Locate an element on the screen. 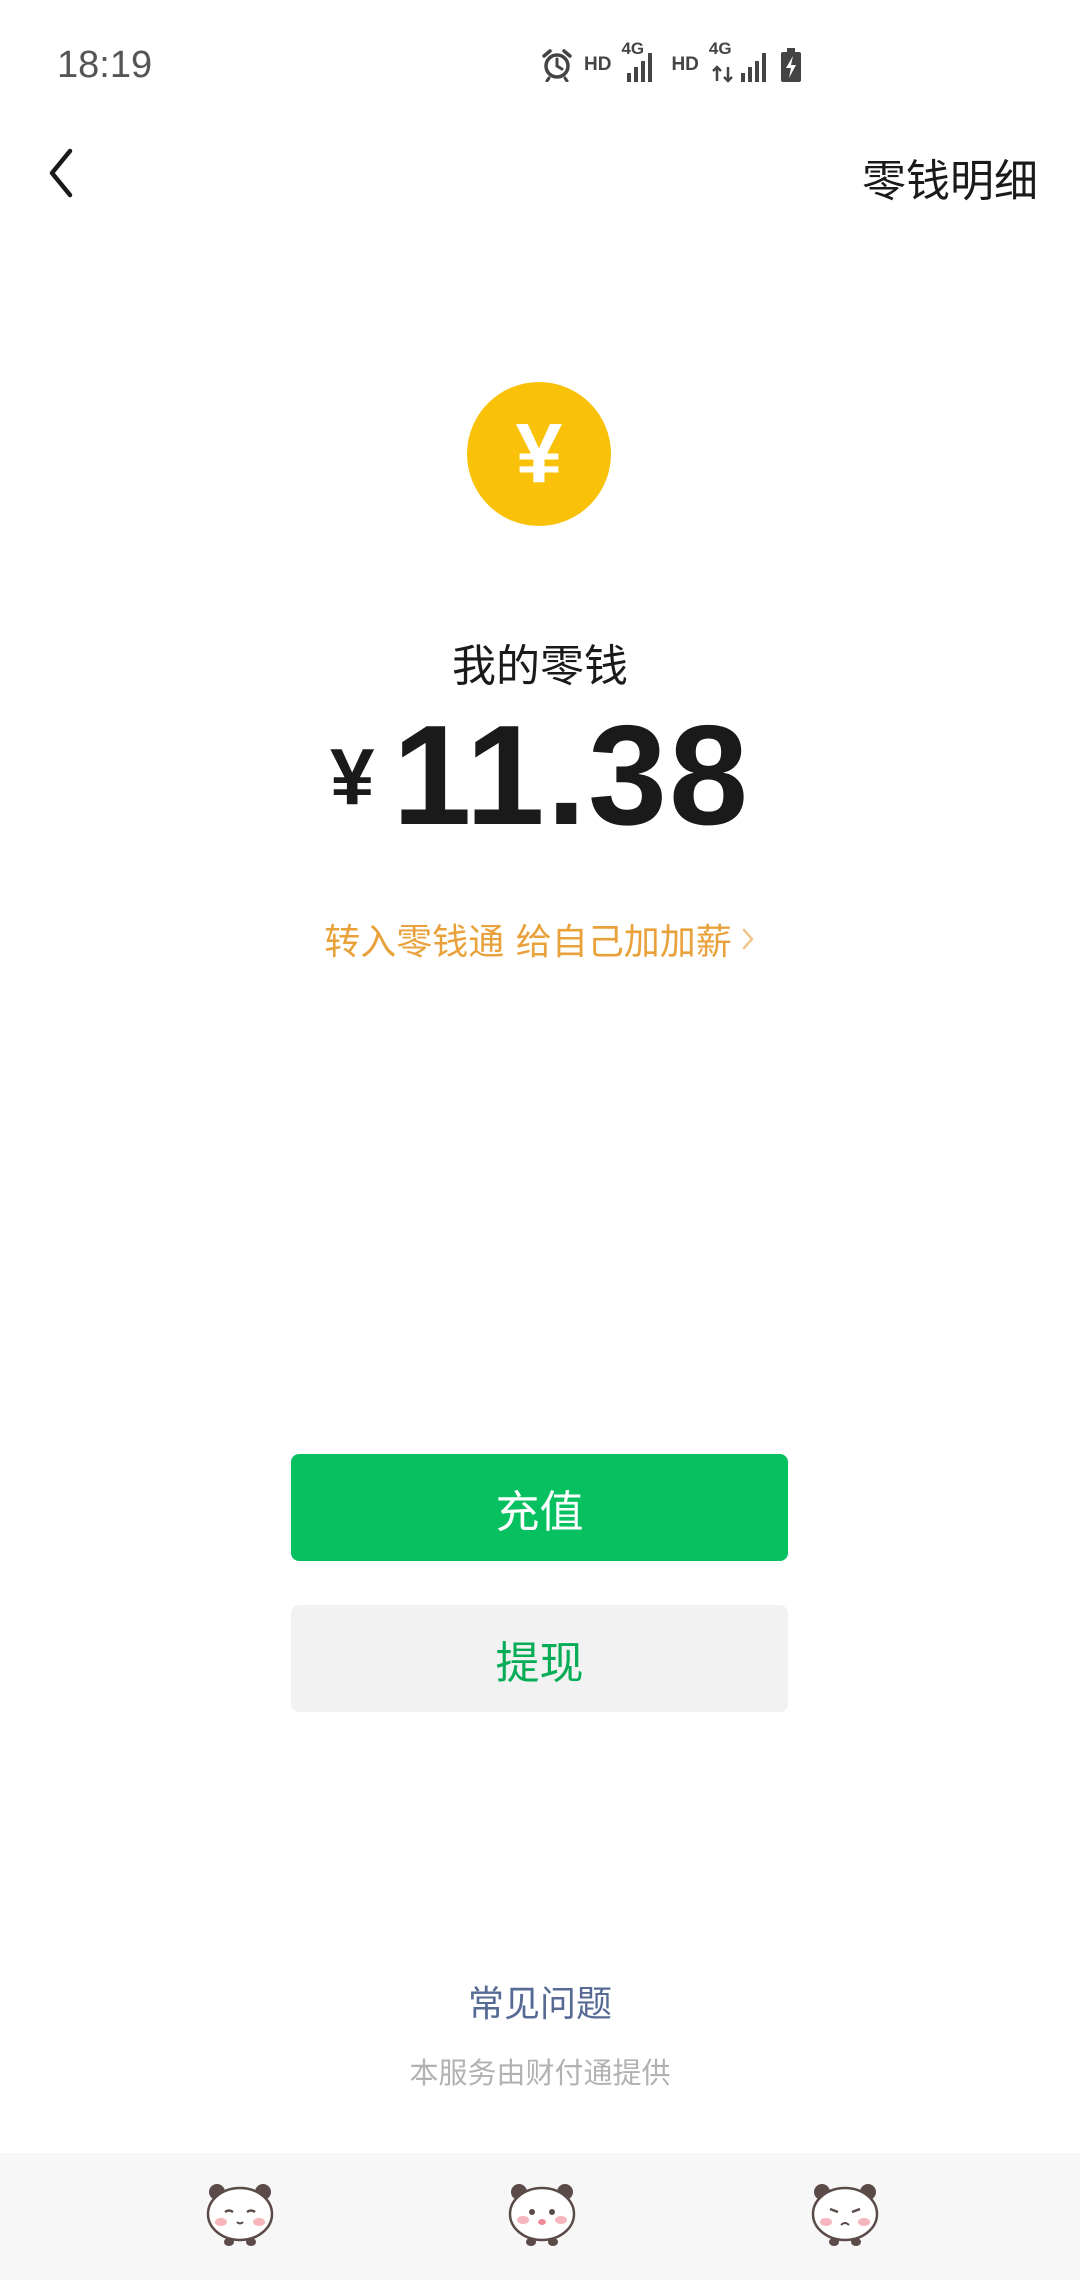 Image resolution: width=1080 pixels, height=2280 pixels. alarm-icon is located at coordinates (557, 65).